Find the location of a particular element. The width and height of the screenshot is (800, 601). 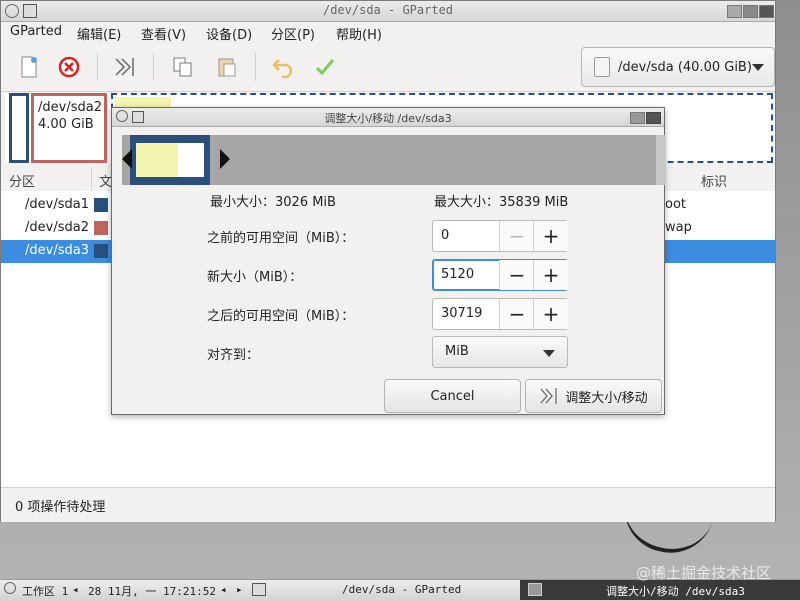

align-to-value: MiB is located at coordinates (457, 351).